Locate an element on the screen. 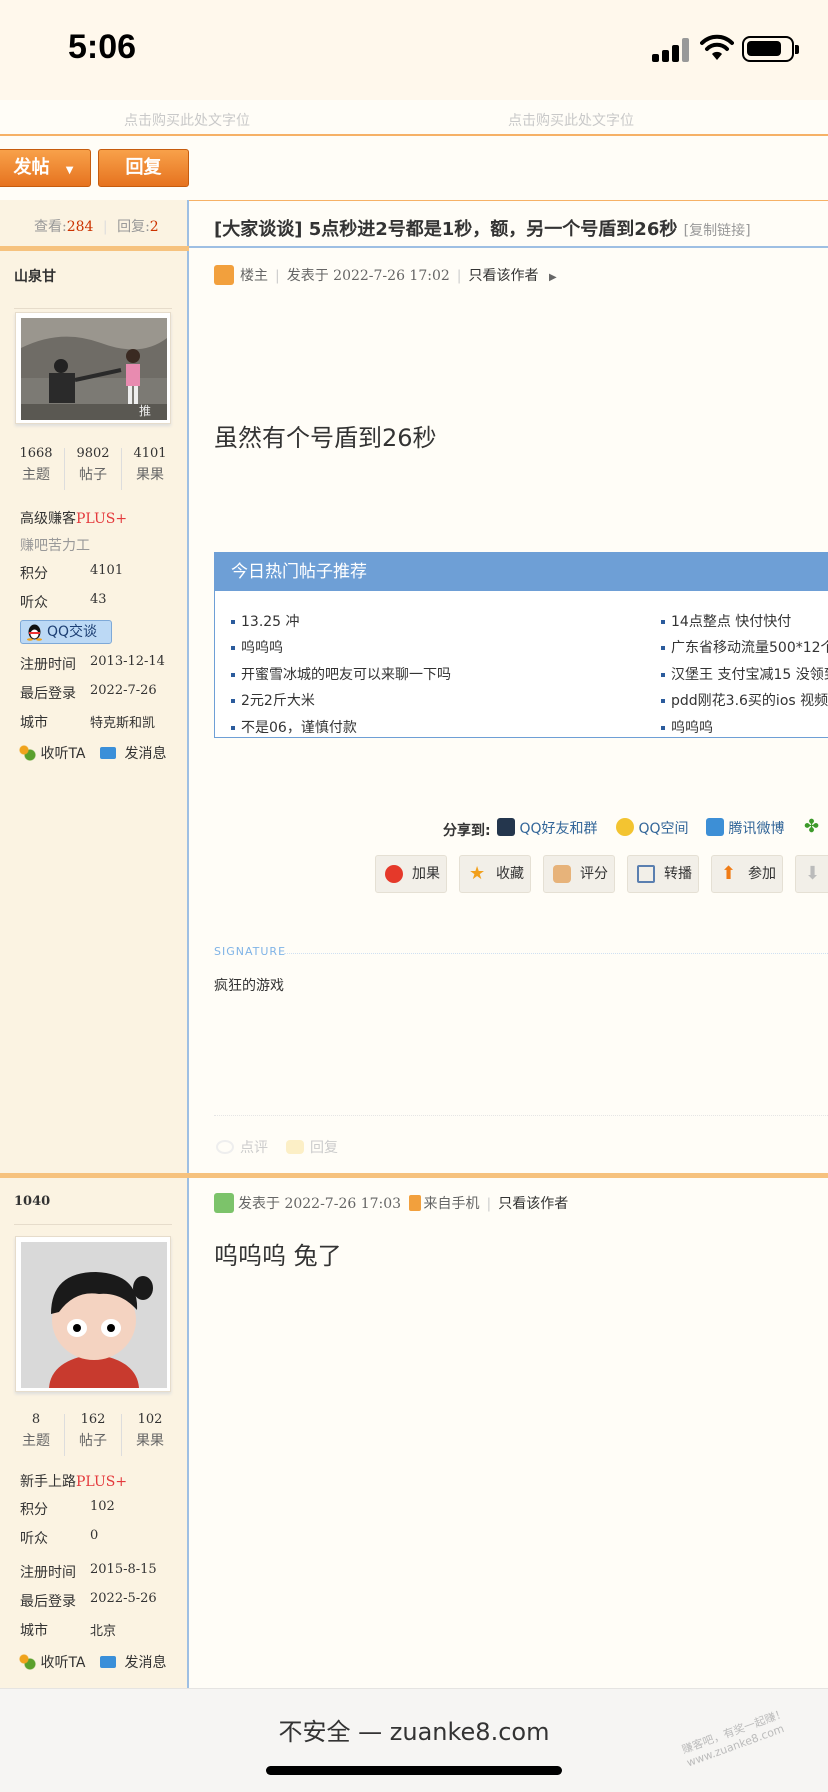 This screenshot has height=1792, width=828. from-mobile-label: 来自手机 is located at coordinates (451, 1204).